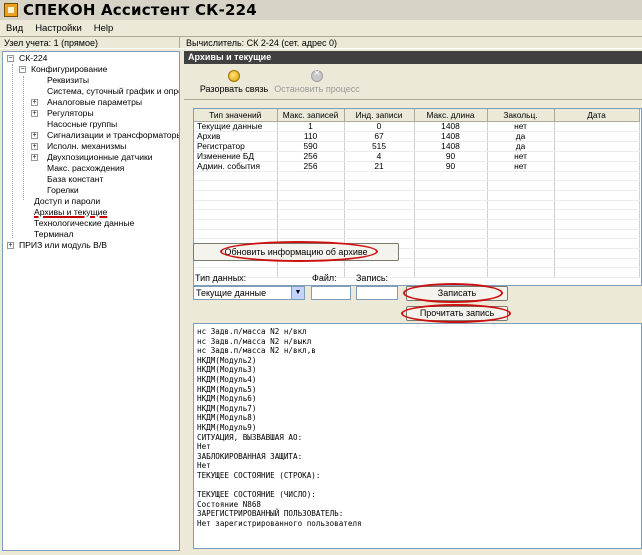 The width and height of the screenshot is (642, 555). Describe the element at coordinates (90, 42) in the screenshot. I see `node-status: Узел учета: 1 (прямое)` at that location.